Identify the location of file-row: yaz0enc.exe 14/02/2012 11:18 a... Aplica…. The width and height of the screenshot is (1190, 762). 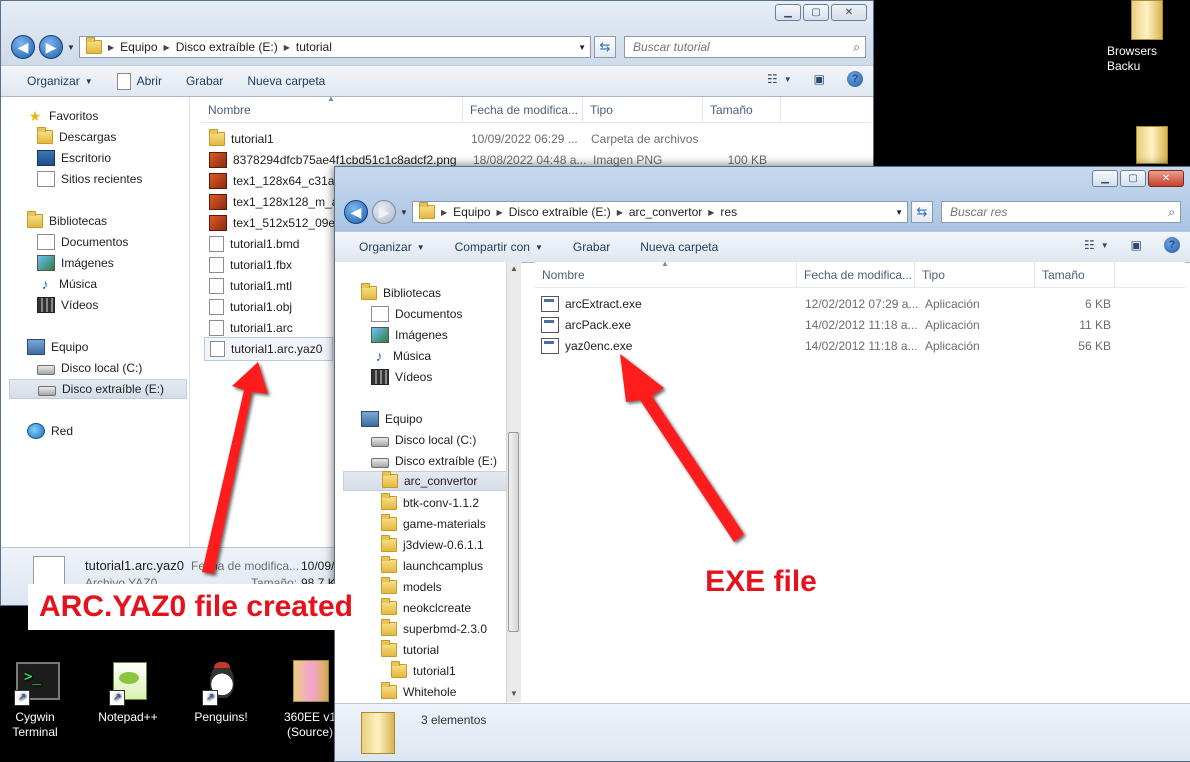
(826, 345).